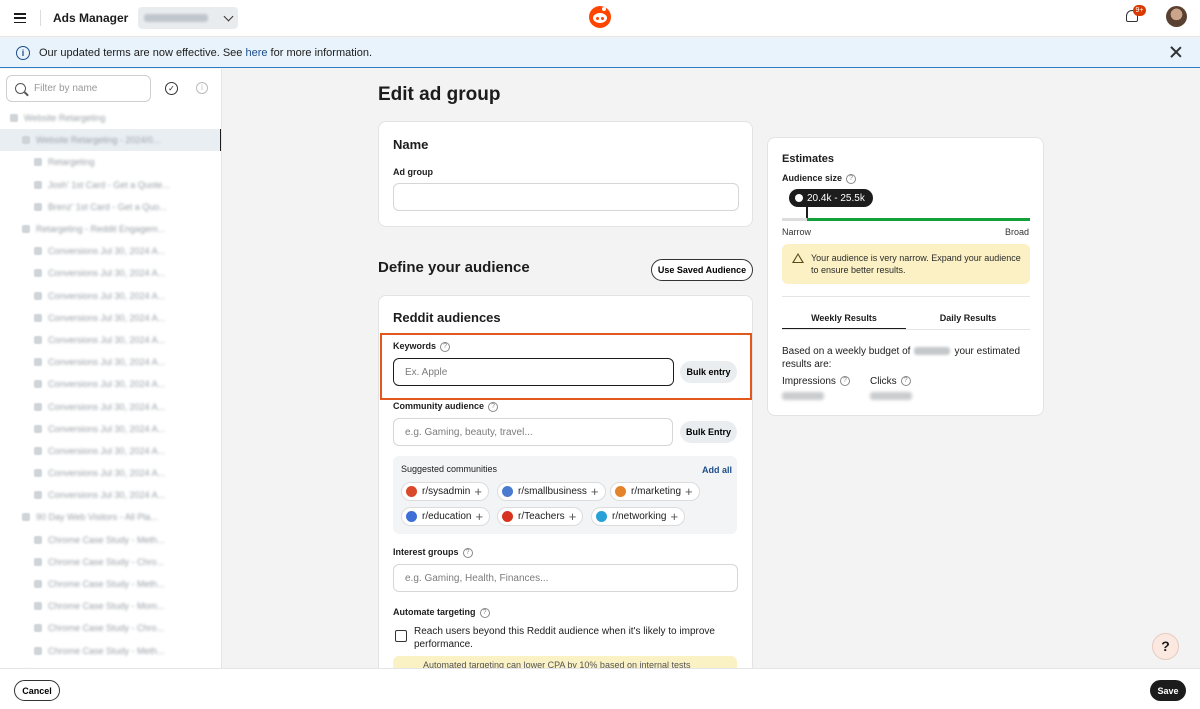 Image resolution: width=1200 pixels, height=709 pixels. I want to click on filter-box, so click(78, 88).